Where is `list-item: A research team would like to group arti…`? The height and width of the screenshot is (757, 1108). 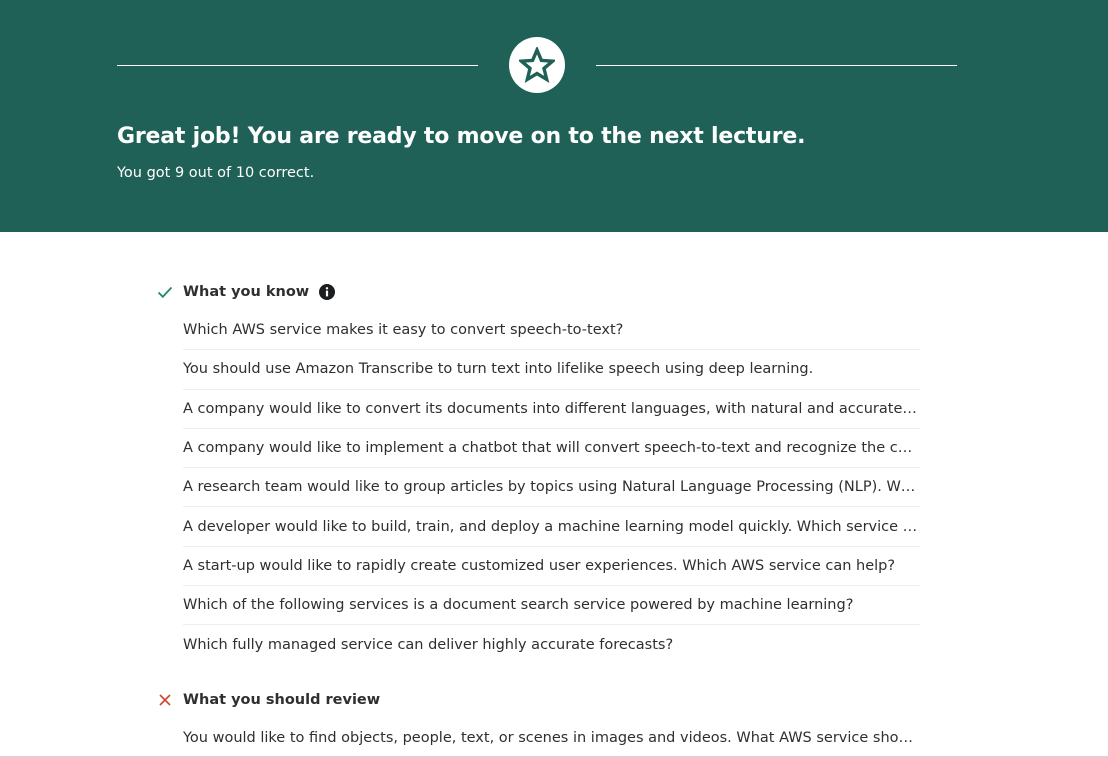
list-item: A research team would like to group arti… is located at coordinates (551, 488).